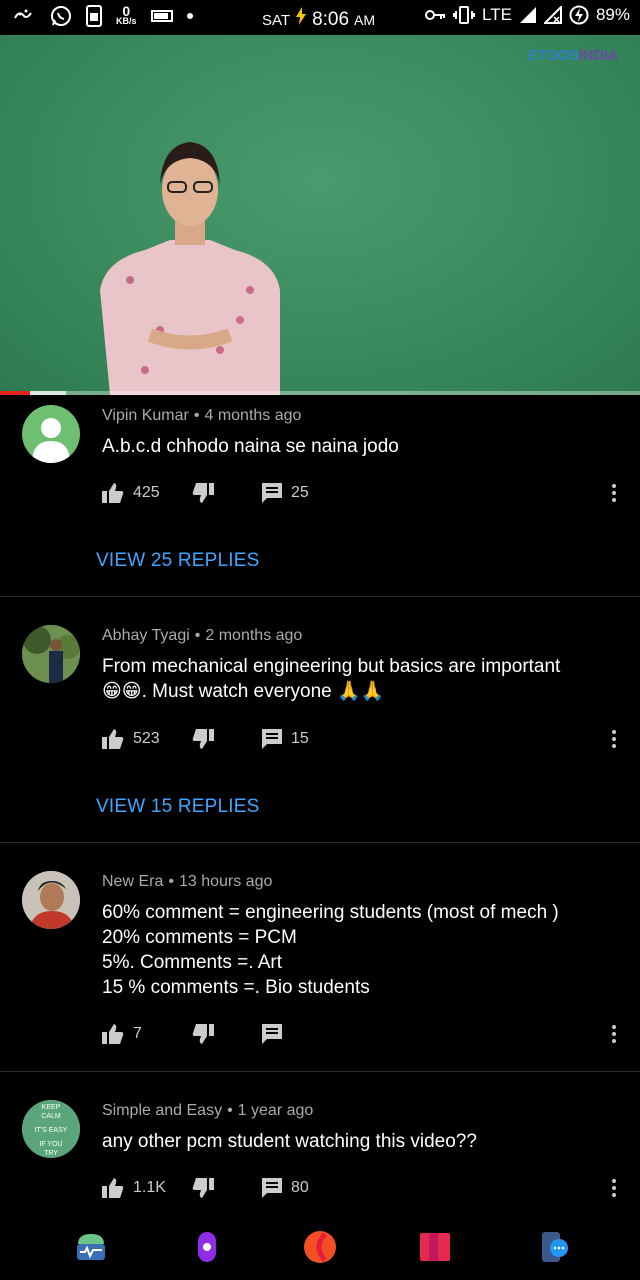 The width and height of the screenshot is (640, 1280). Describe the element at coordinates (91, 1247) in the screenshot. I see `android-monitor-icon` at that location.